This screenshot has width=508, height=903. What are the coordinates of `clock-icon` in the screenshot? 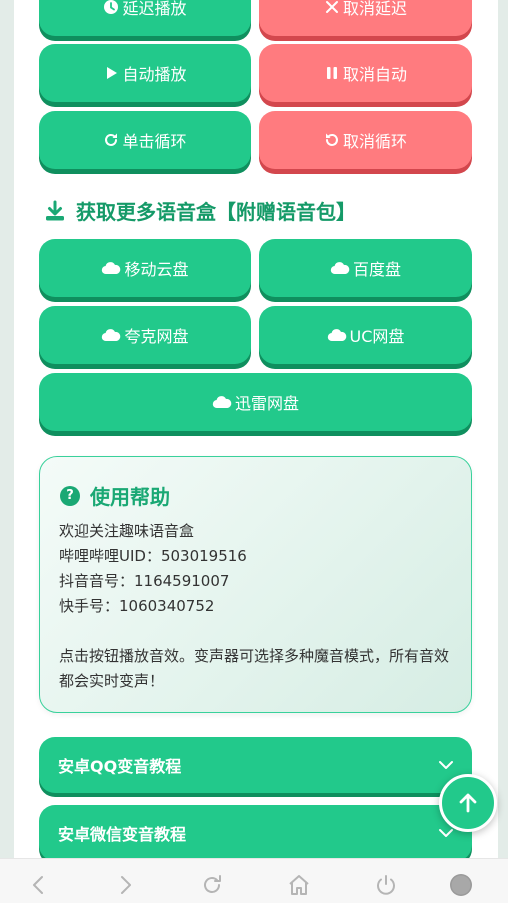 It's located at (111, 7).